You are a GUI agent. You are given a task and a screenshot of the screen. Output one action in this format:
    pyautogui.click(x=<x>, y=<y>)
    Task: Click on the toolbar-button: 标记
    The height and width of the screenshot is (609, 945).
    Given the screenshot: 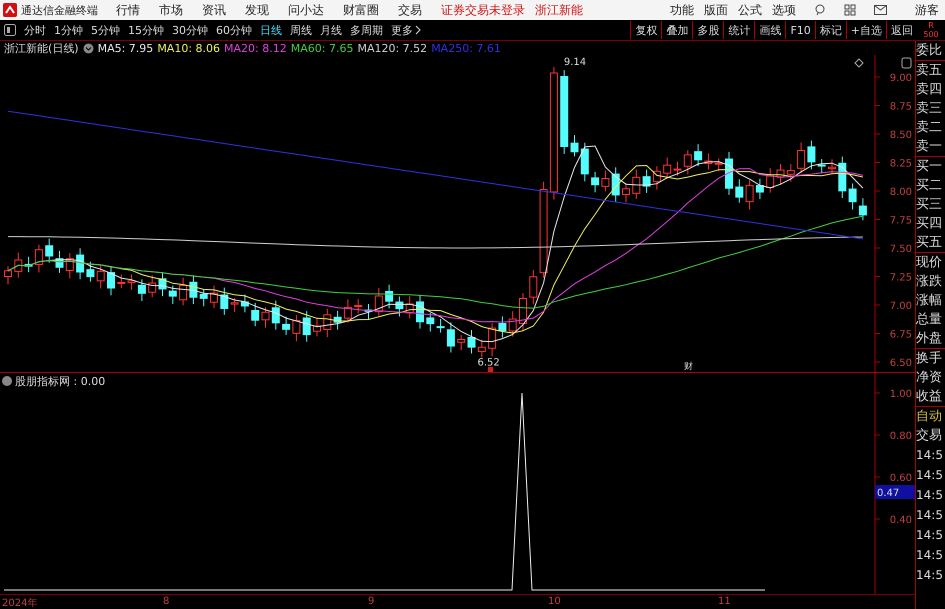 What is the action you would take?
    pyautogui.click(x=830, y=30)
    